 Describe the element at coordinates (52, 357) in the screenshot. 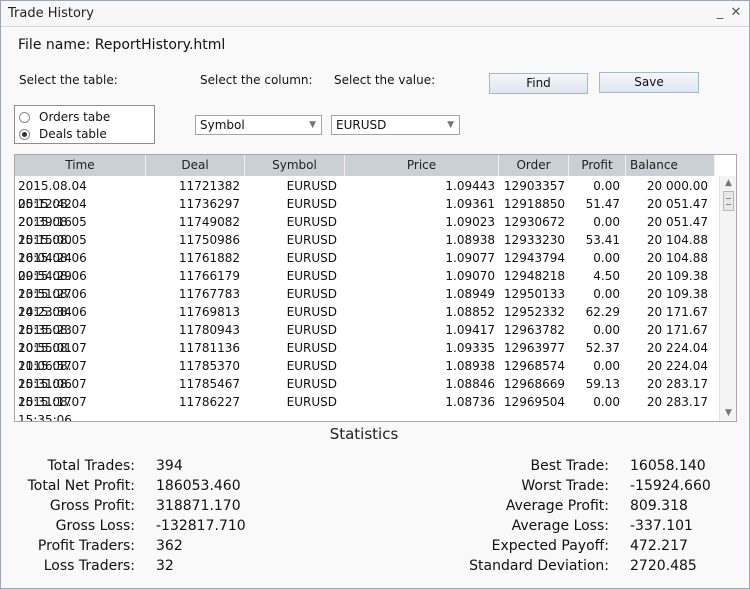

I see `cell-time: 2015.08.07 11:06:57` at that location.